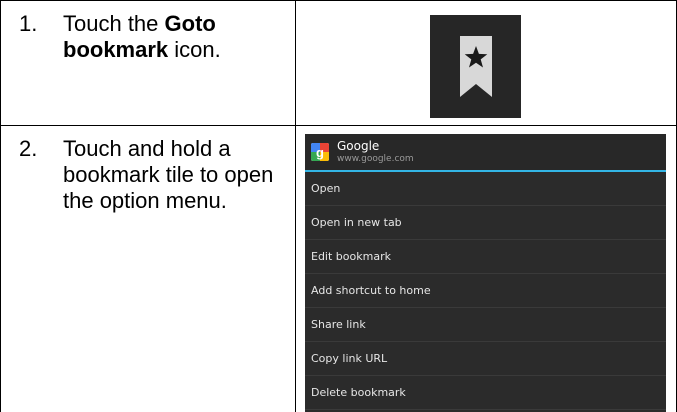 Image resolution: width=677 pixels, height=412 pixels. What do you see at coordinates (375, 159) in the screenshot?
I see `context-menu-url: www.google.com` at bounding box center [375, 159].